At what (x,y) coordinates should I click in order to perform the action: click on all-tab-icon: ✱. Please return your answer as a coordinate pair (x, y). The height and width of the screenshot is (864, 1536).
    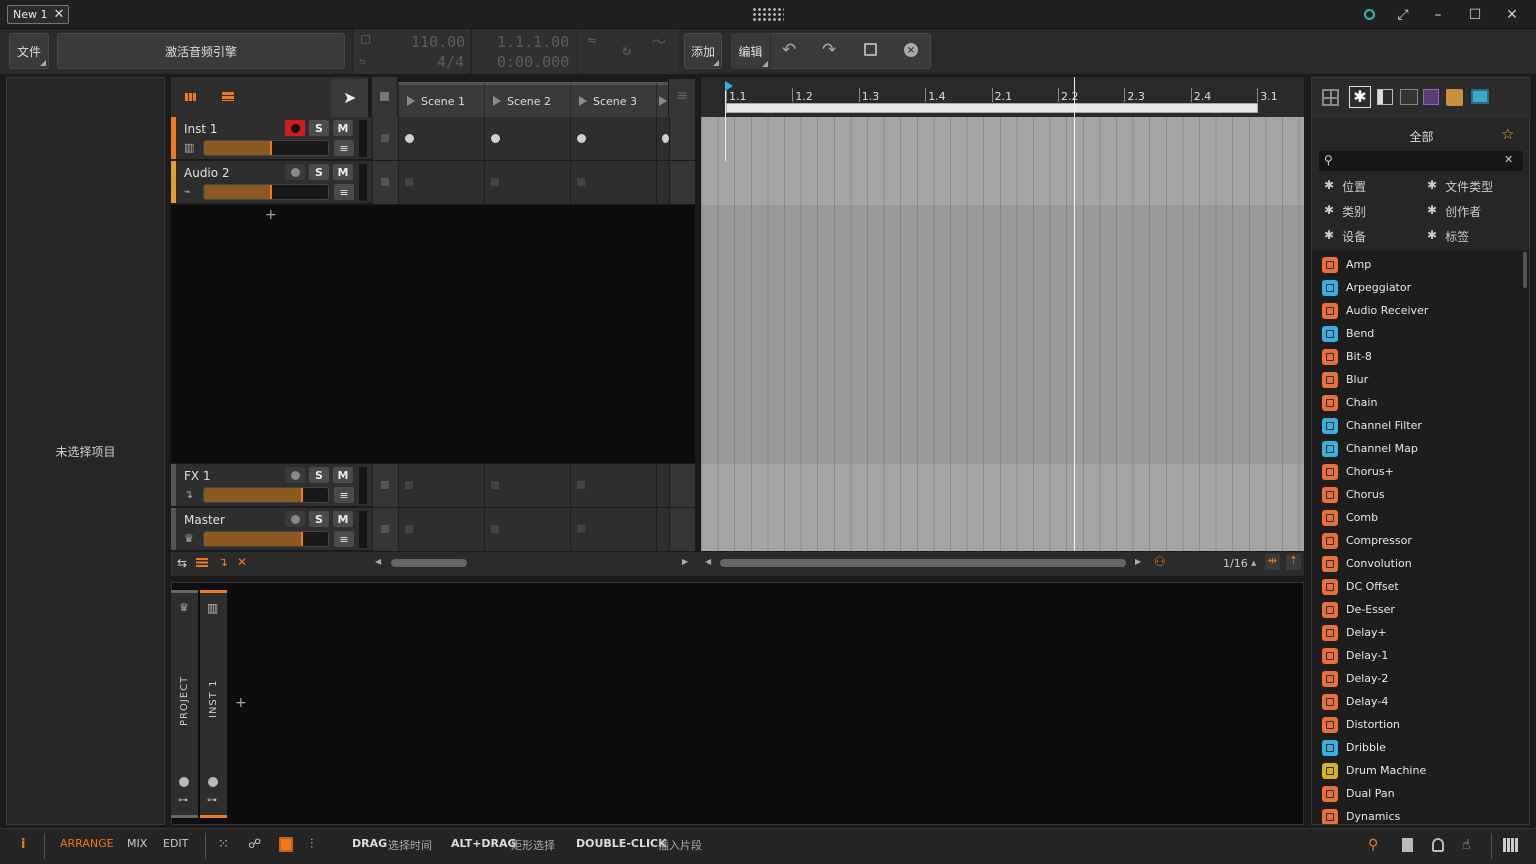
    Looking at the image, I should click on (1360, 97).